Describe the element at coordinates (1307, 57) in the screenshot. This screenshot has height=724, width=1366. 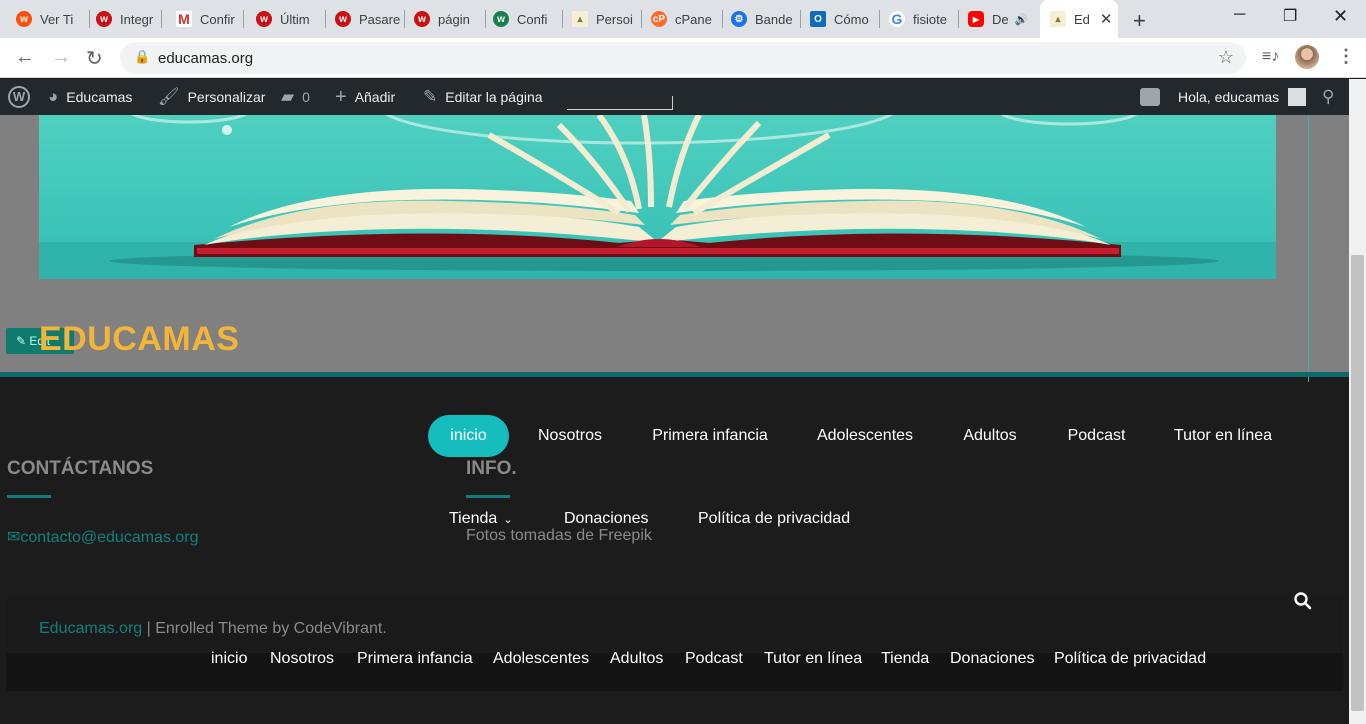
I see `avatar` at that location.